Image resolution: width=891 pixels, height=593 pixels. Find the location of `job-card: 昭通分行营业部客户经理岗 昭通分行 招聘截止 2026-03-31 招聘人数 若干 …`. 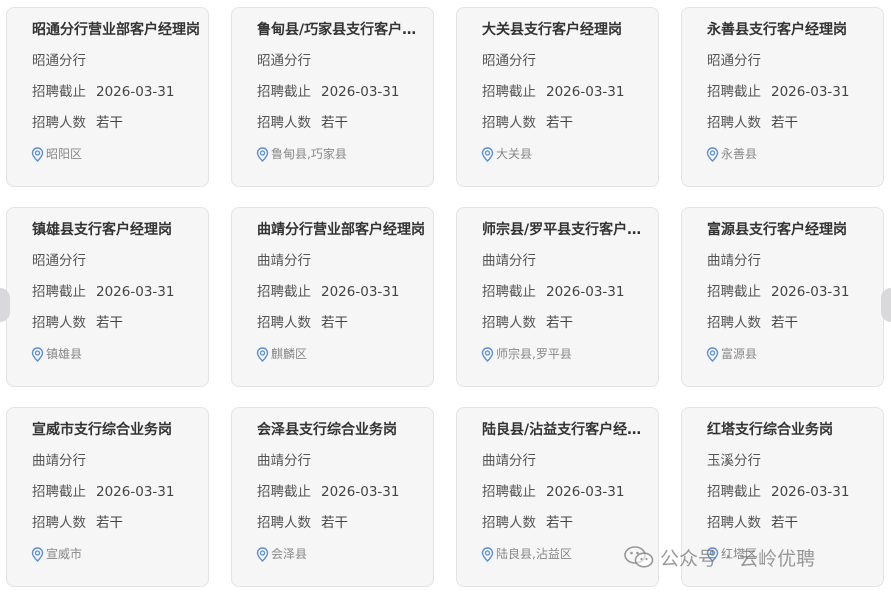

job-card: 昭通分行营业部客户经理岗 昭通分行 招聘截止 2026-03-31 招聘人数 若干 … is located at coordinates (107, 97).